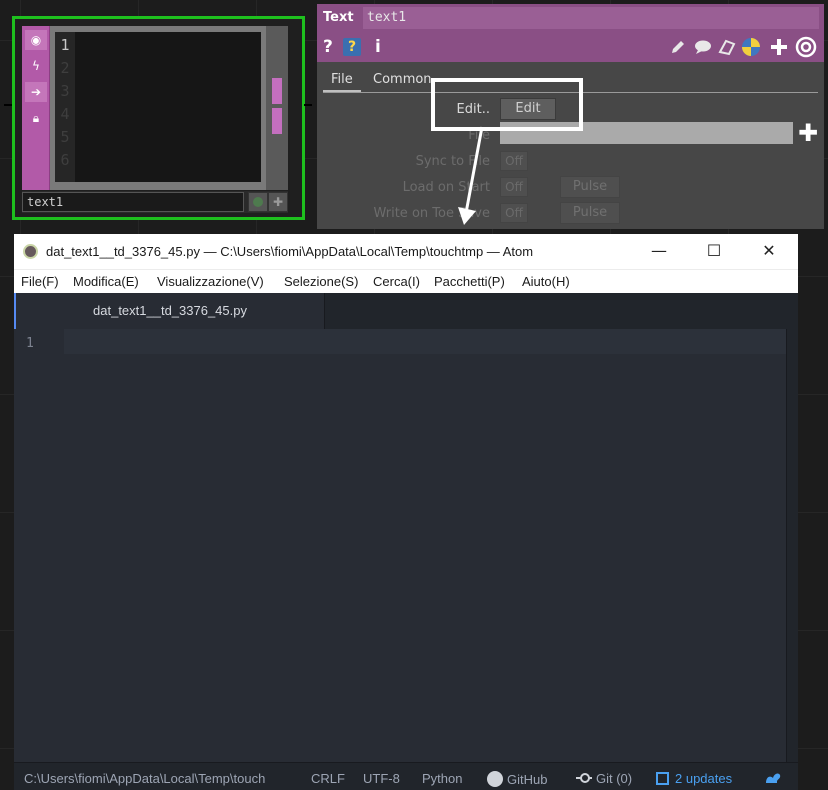 This screenshot has width=828, height=790. I want to click on close-button: ✕, so click(769, 251).